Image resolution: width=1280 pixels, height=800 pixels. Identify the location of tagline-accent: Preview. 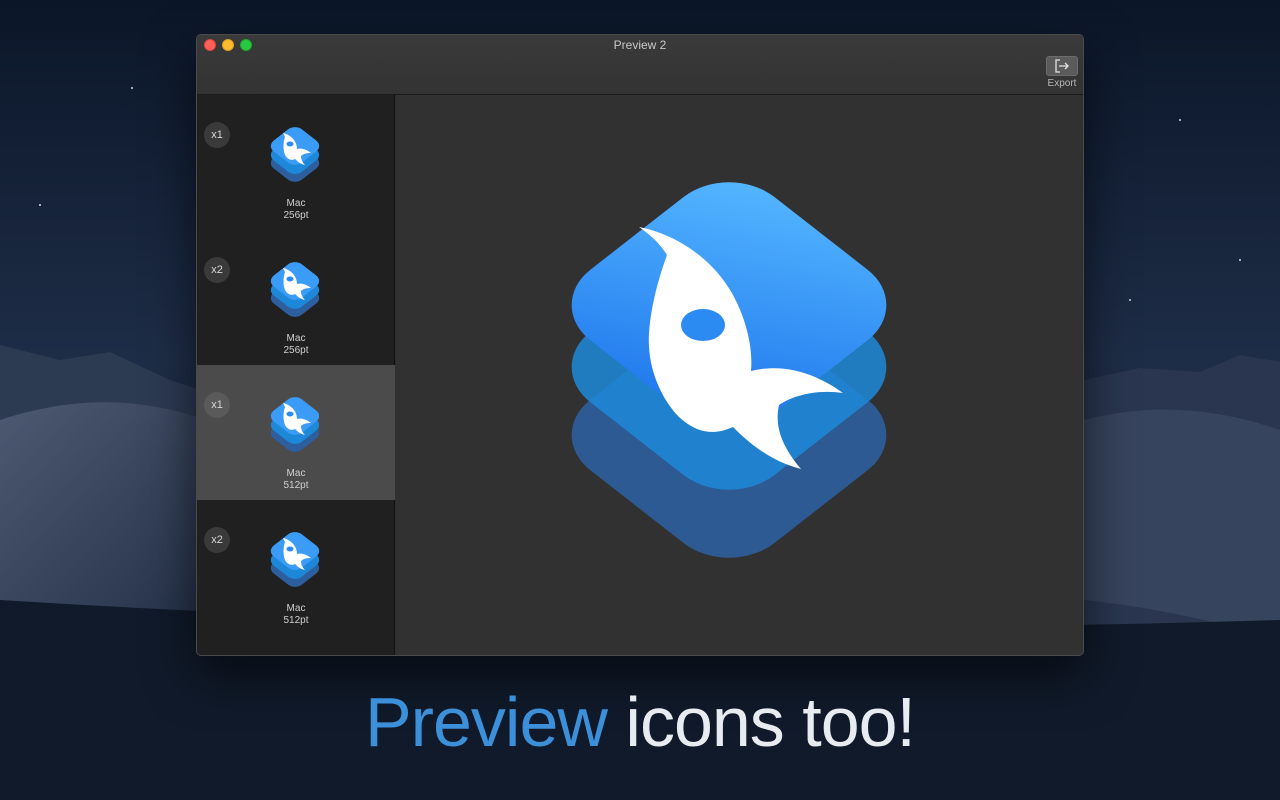
(486, 722).